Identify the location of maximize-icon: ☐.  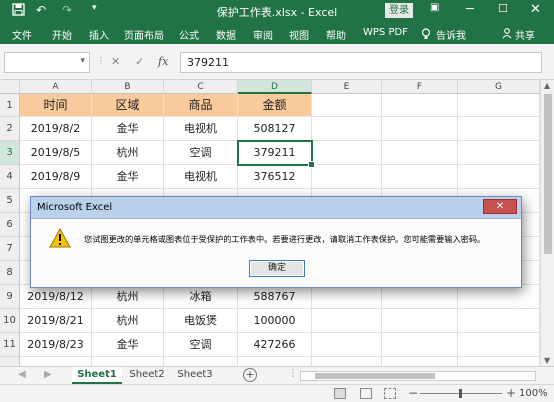
(503, 8).